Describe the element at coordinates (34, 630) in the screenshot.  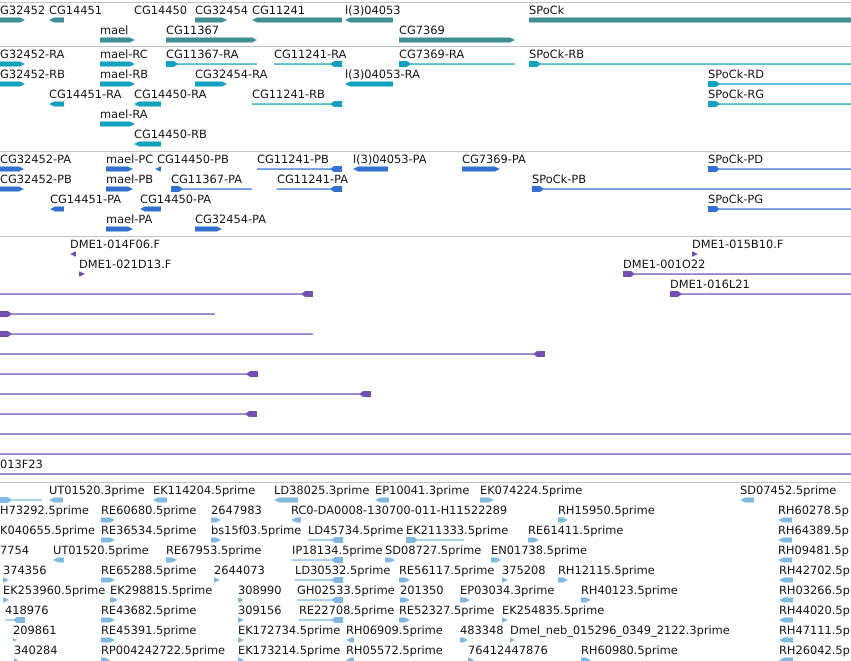
I see `feature-label: 209861` at that location.